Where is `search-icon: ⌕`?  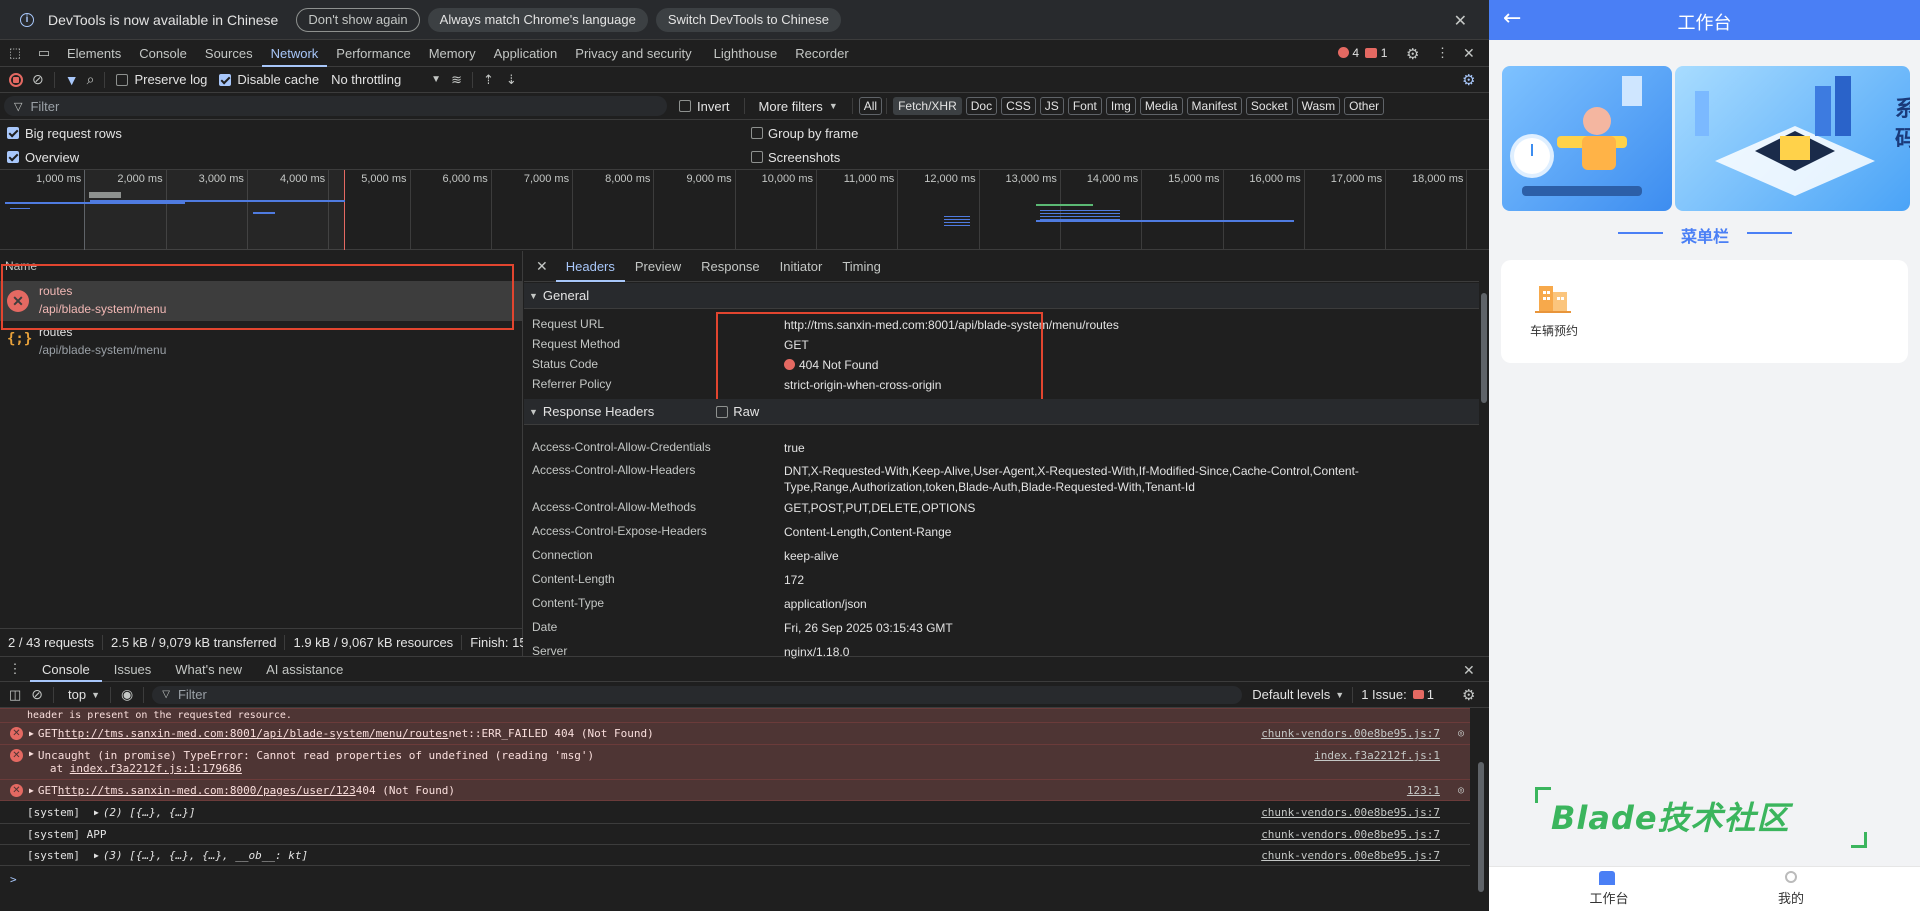
search-icon: ⌕ is located at coordinates (91, 79).